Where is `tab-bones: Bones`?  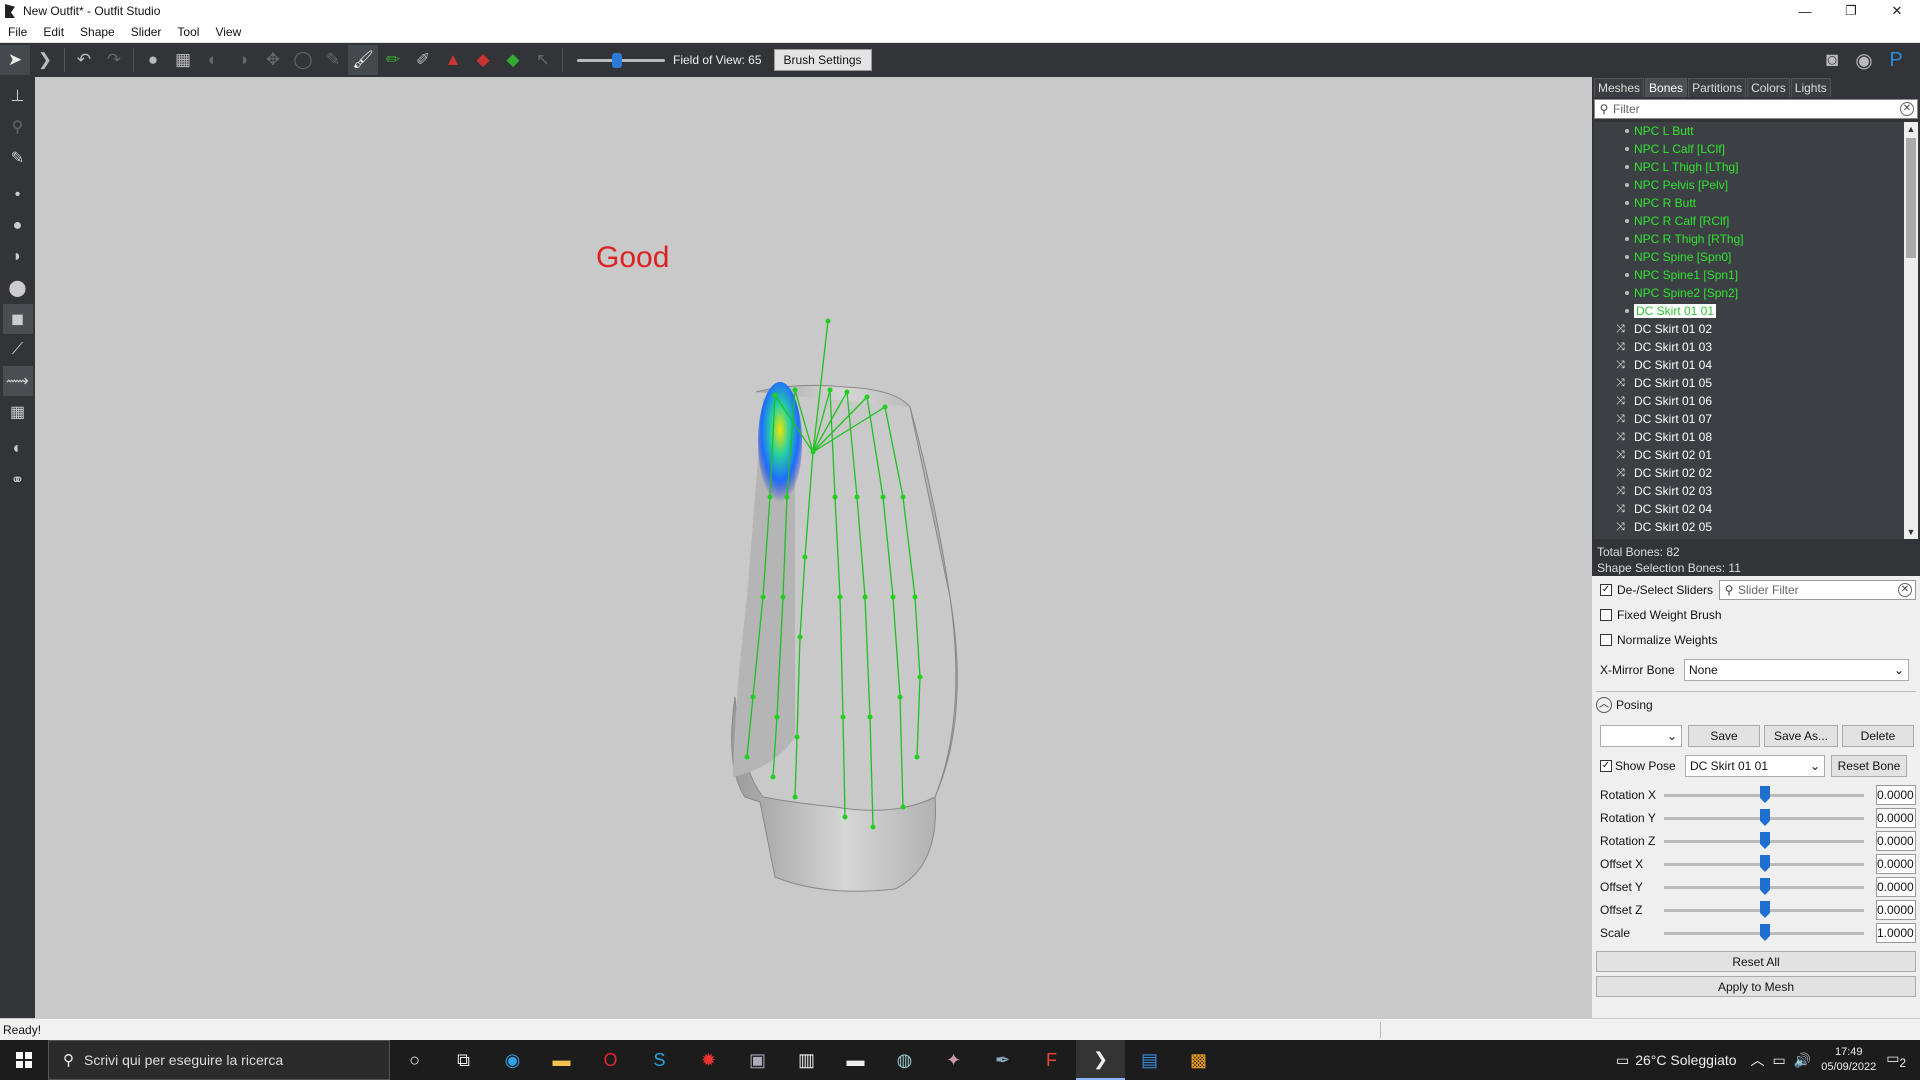 tab-bones: Bones is located at coordinates (1666, 87).